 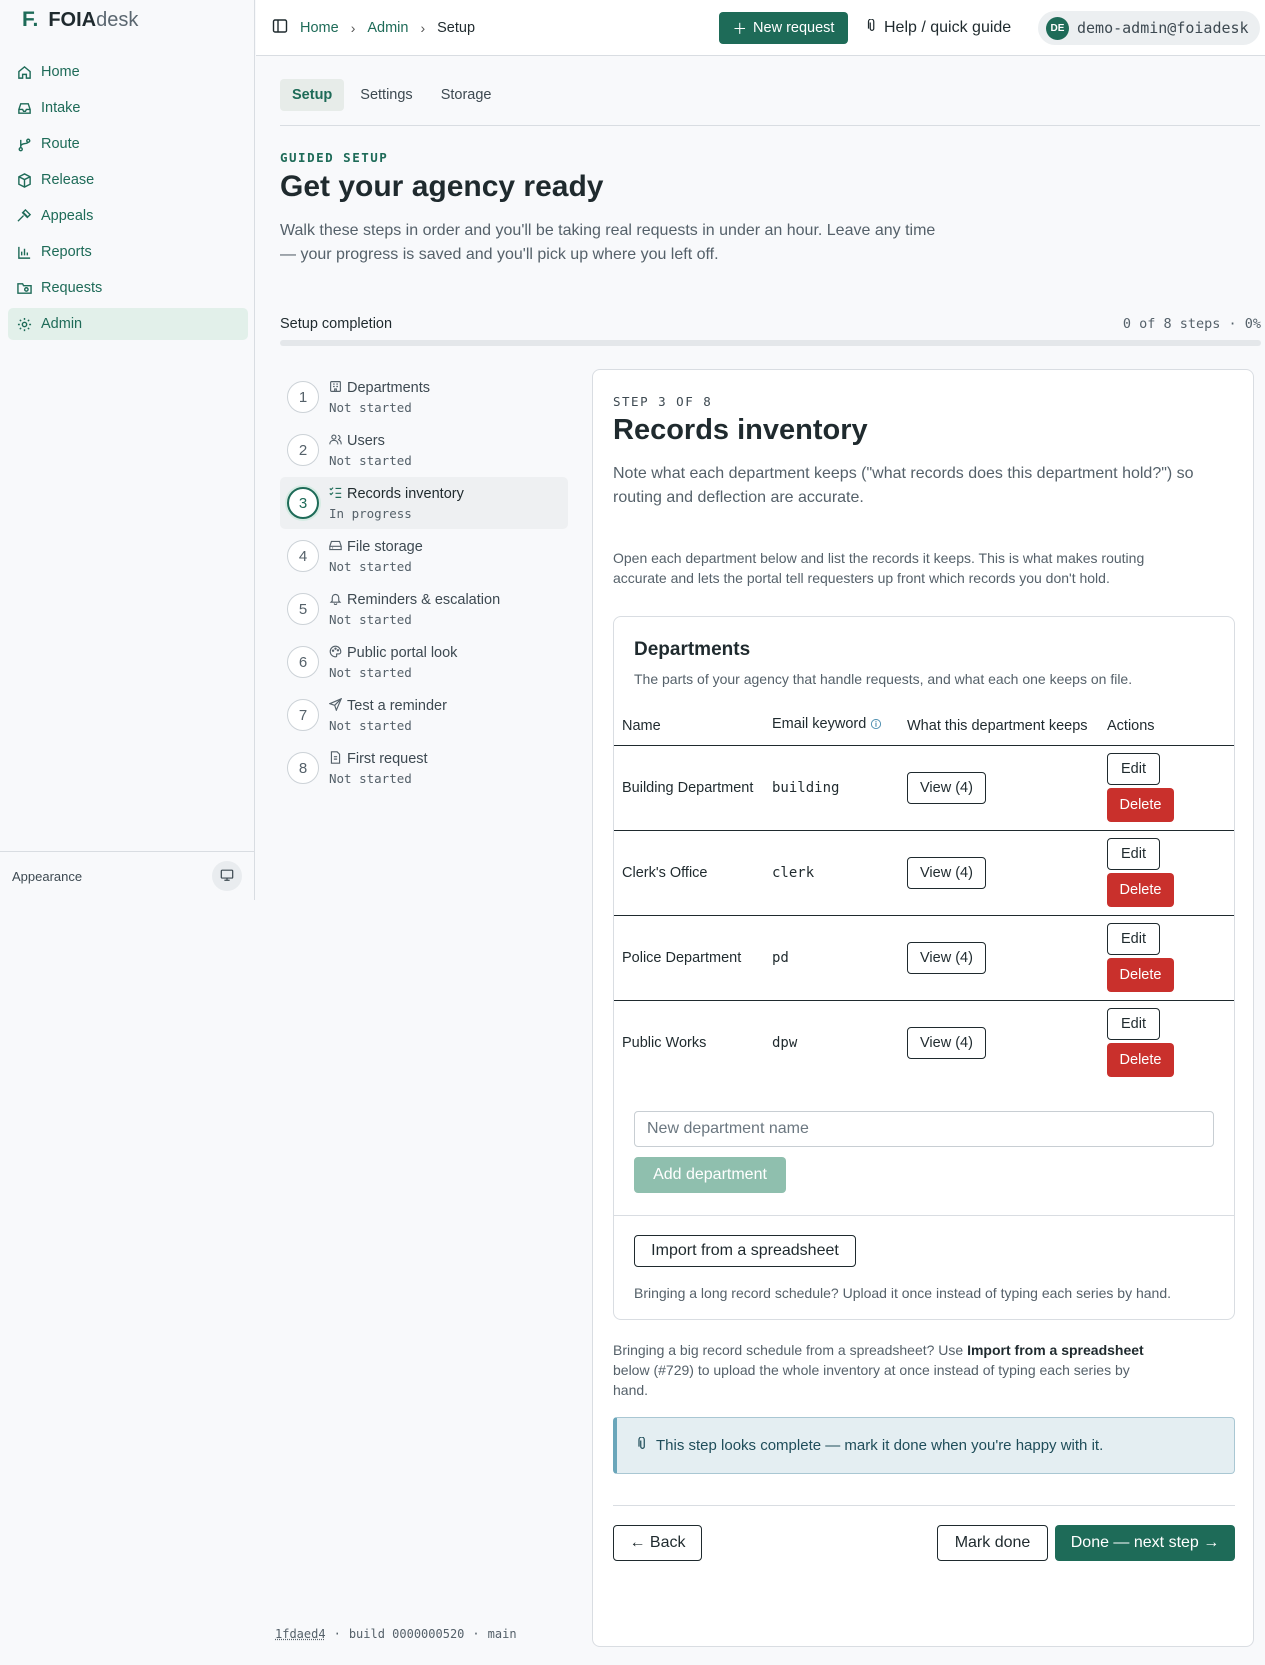 What do you see at coordinates (424, 397) in the screenshot?
I see `step-item-departments: 1 Departments Not started` at bounding box center [424, 397].